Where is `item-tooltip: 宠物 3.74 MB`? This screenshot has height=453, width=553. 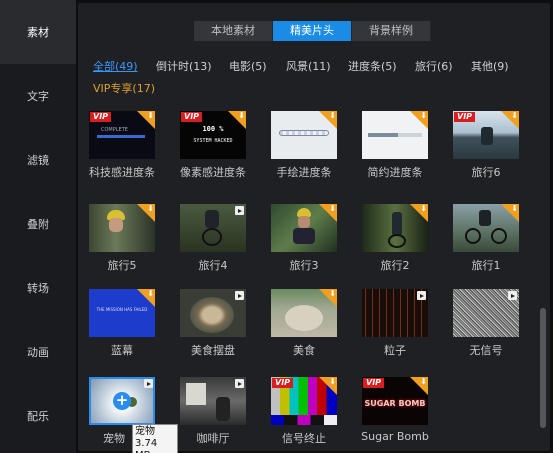 item-tooltip: 宠物 3.74 MB is located at coordinates (155, 438).